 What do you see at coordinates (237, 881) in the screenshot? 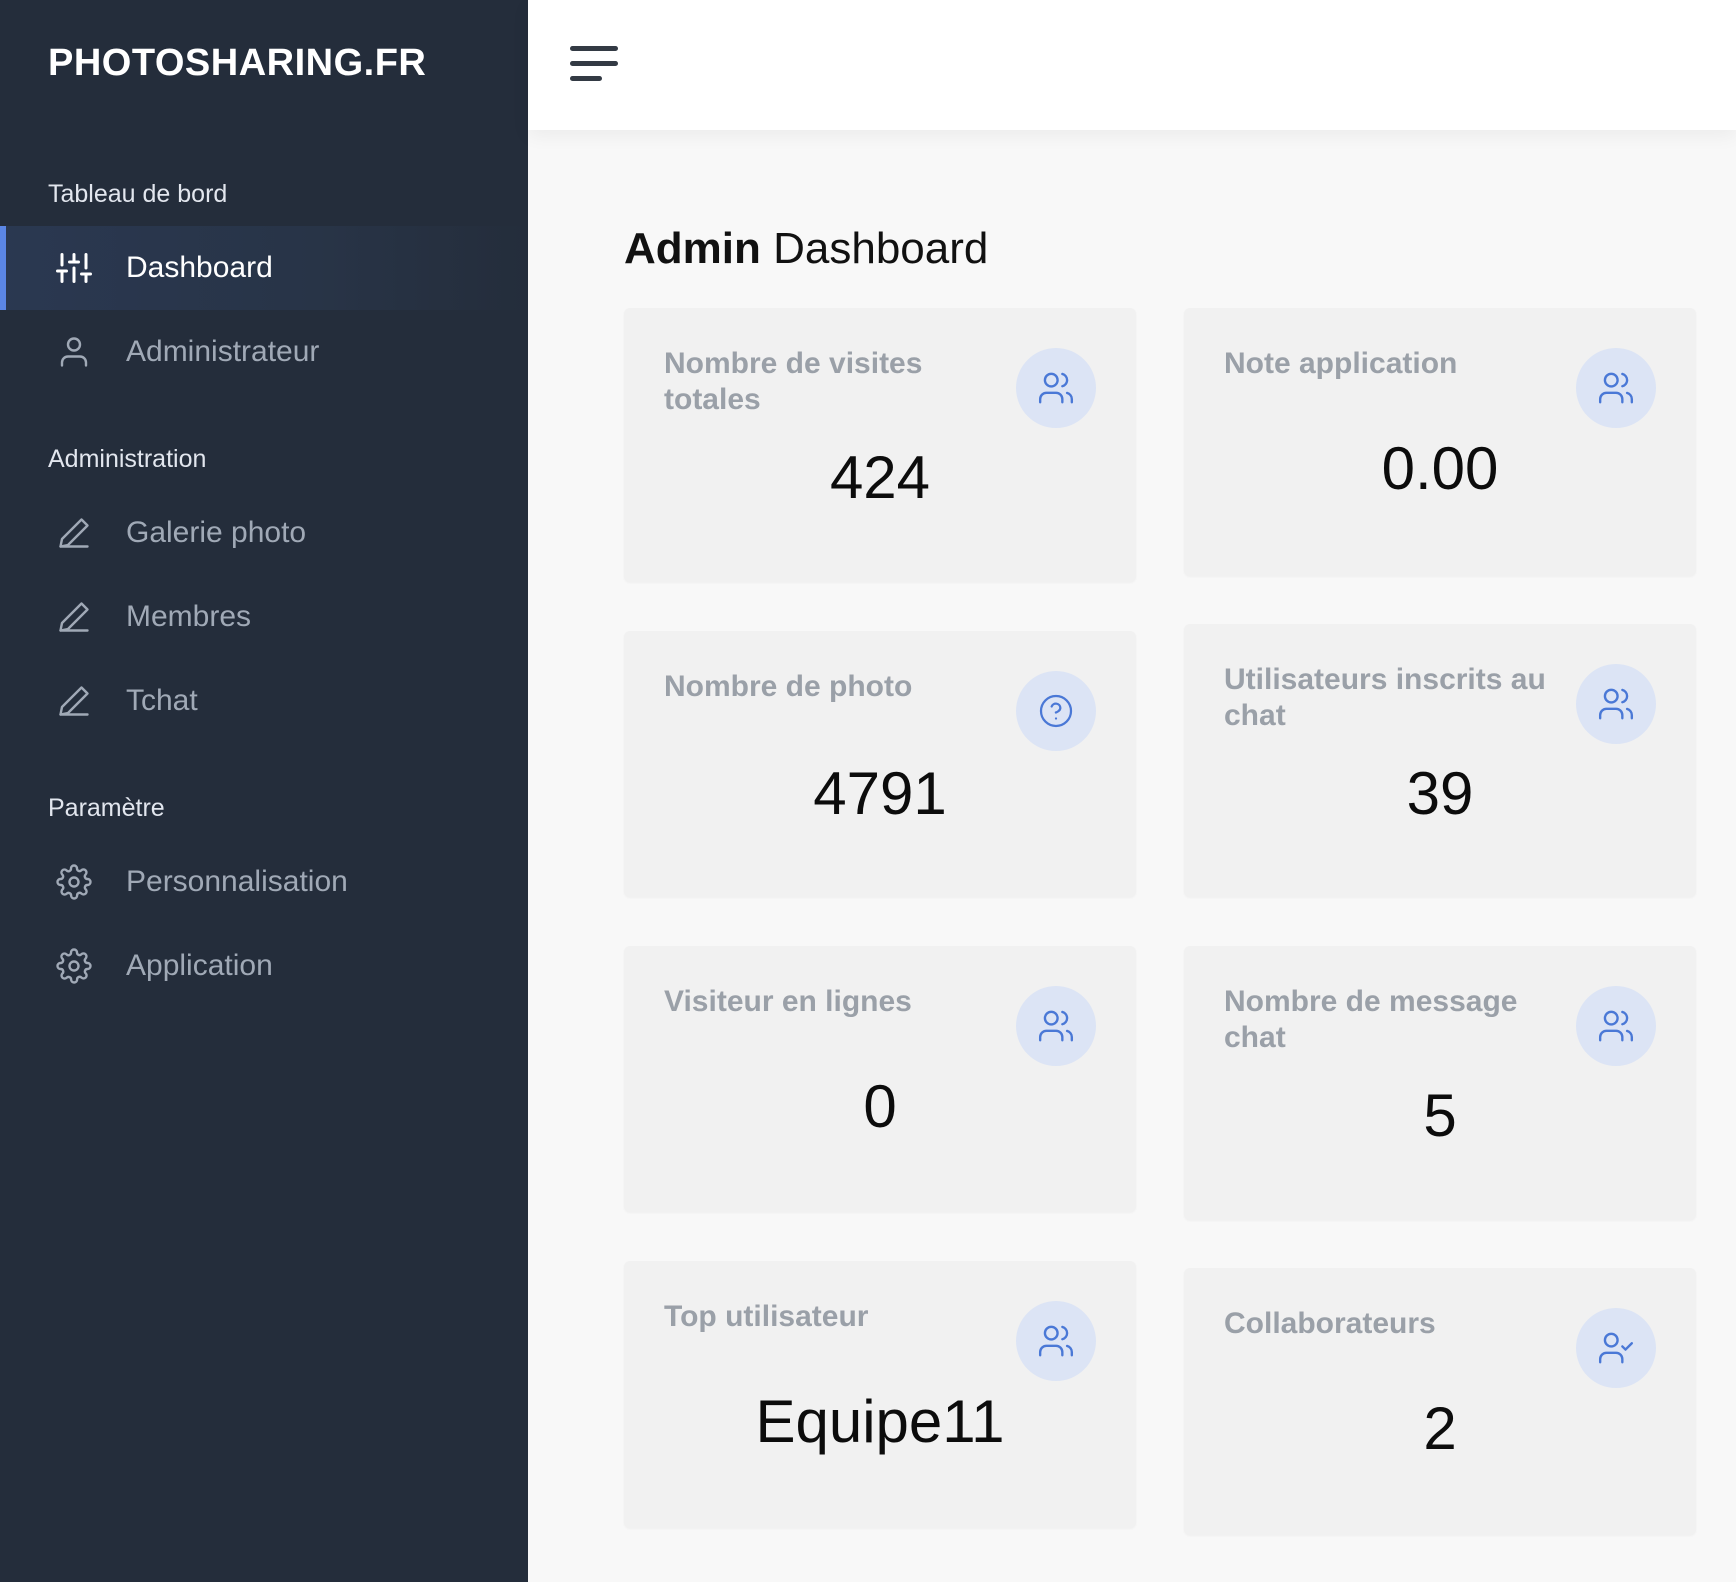
I see `sidebar-item-label: Personnalisation` at bounding box center [237, 881].